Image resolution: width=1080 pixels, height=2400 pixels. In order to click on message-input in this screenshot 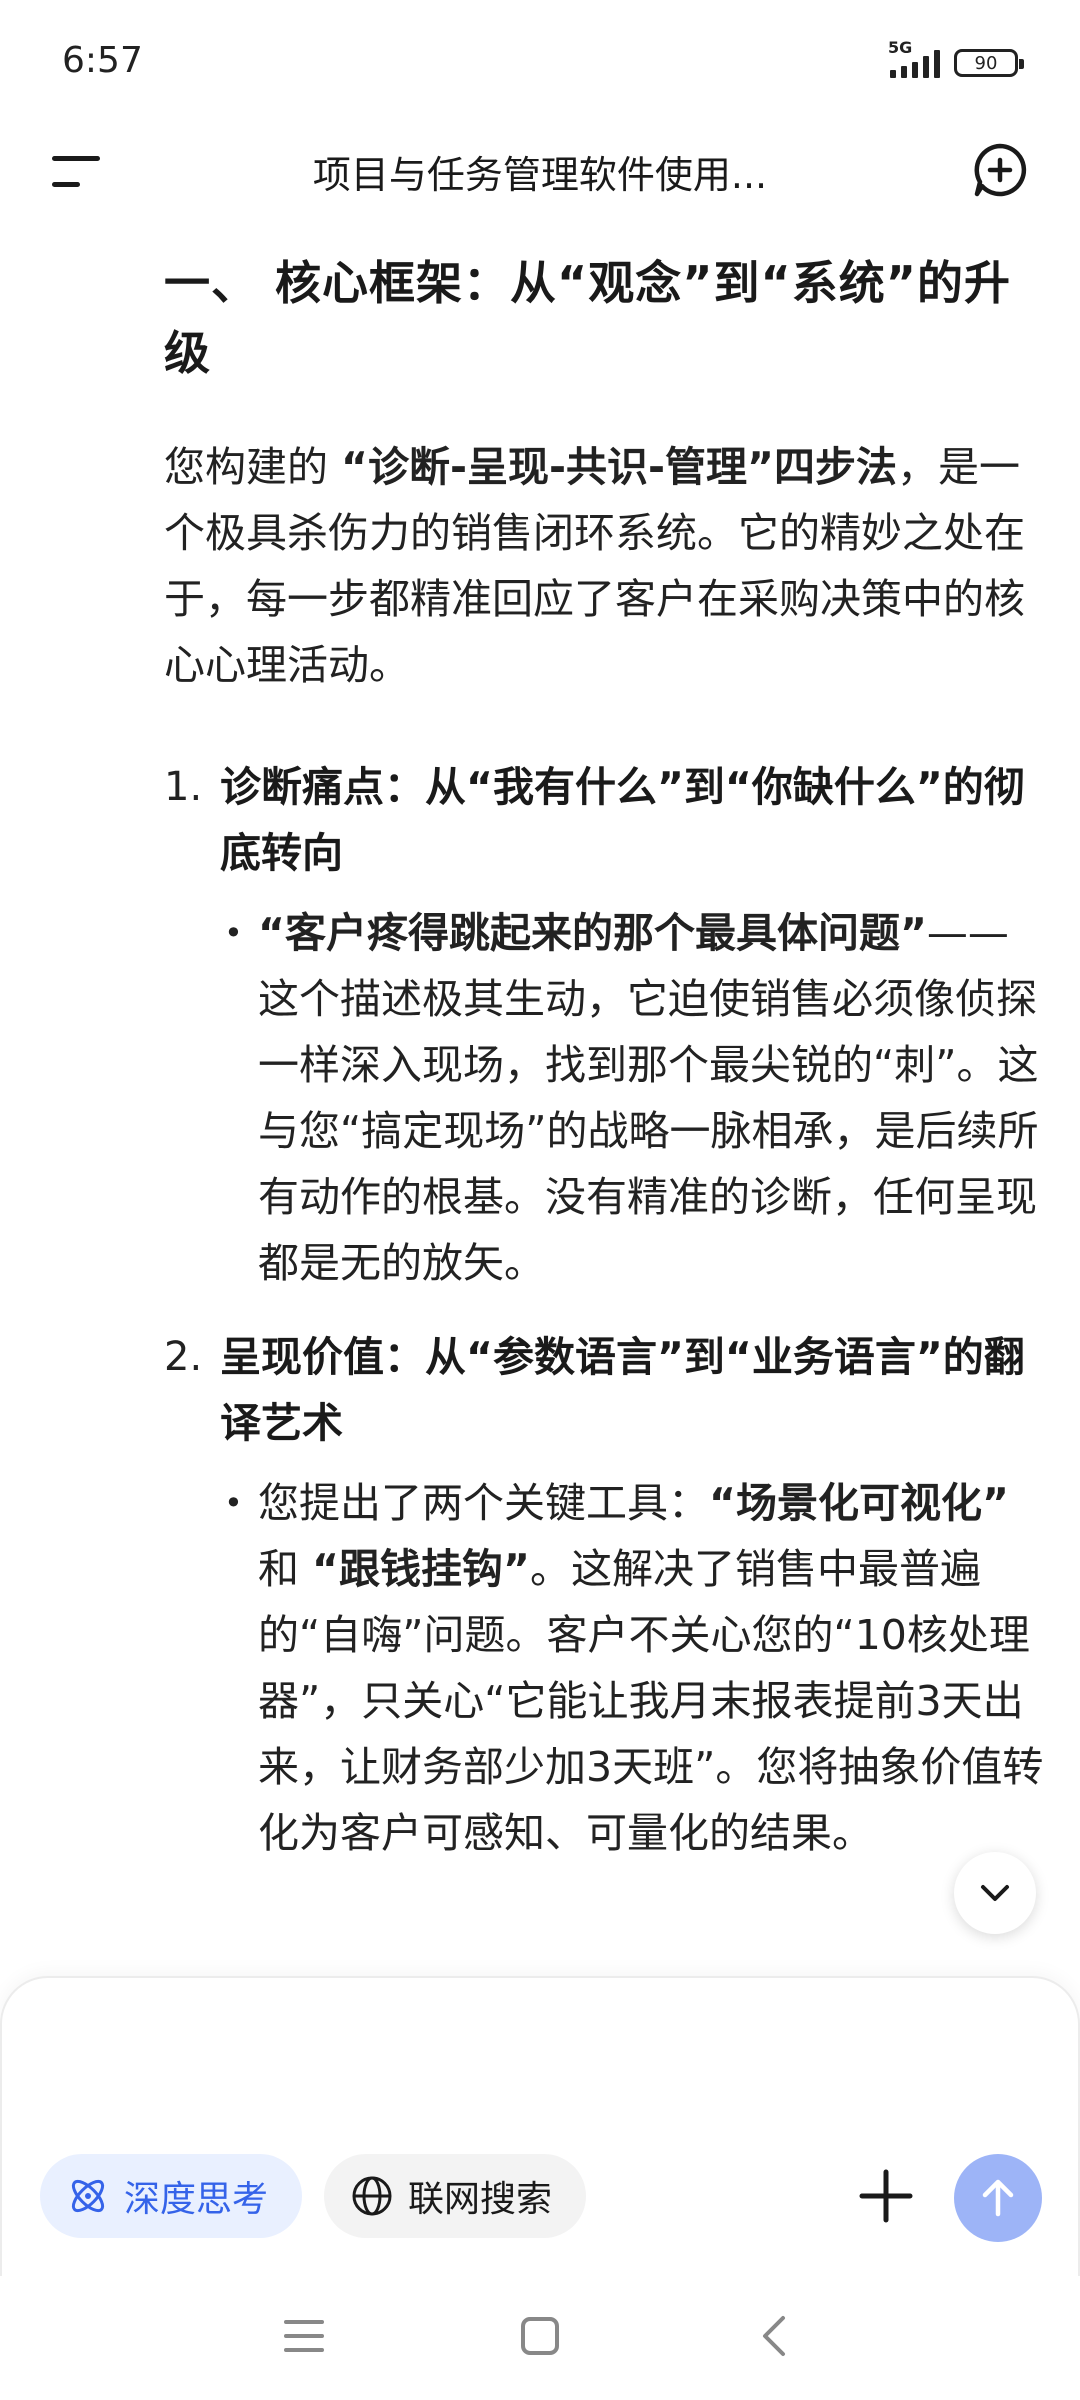, I will do `click(366, 2049)`.